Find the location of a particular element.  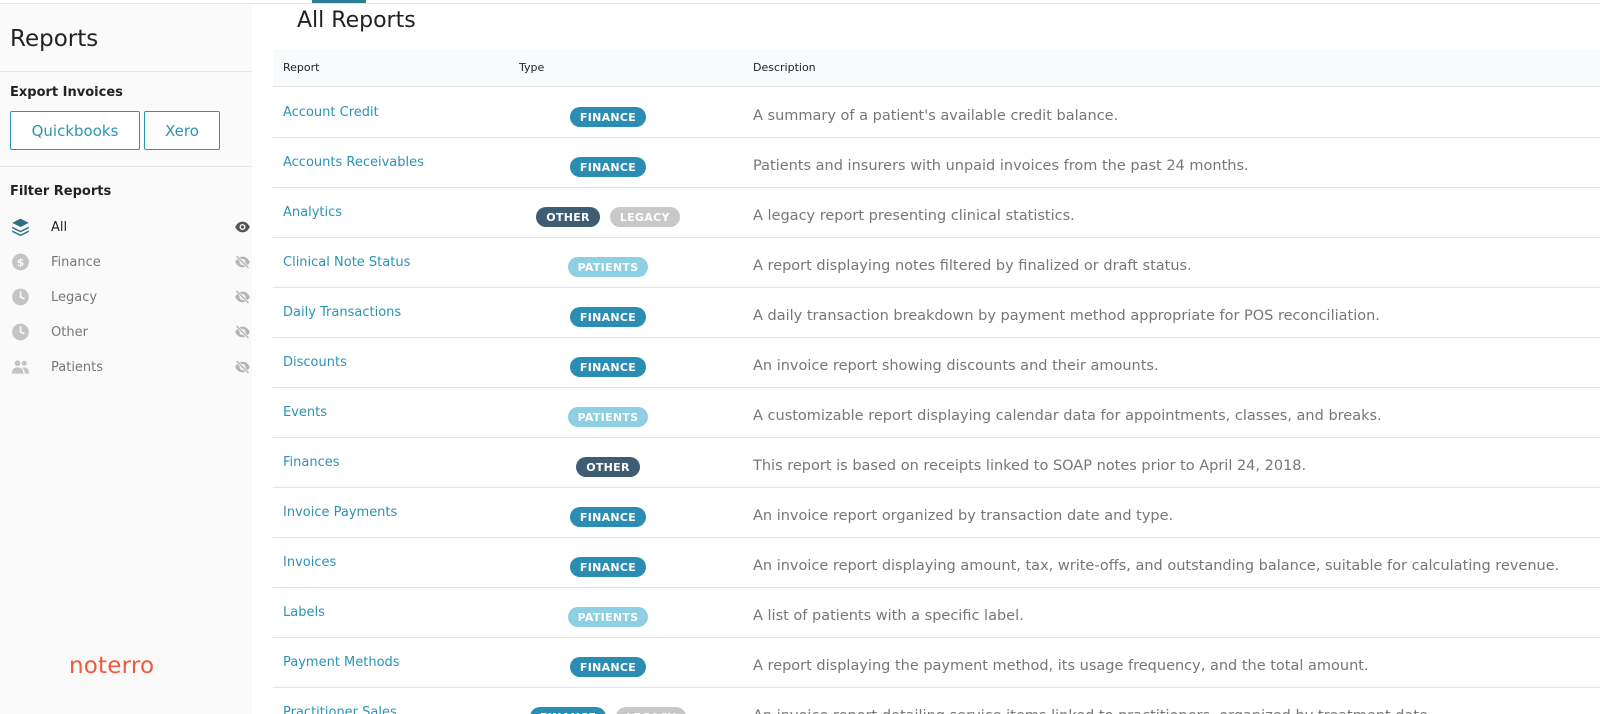

report-link: Discounts is located at coordinates (315, 362).